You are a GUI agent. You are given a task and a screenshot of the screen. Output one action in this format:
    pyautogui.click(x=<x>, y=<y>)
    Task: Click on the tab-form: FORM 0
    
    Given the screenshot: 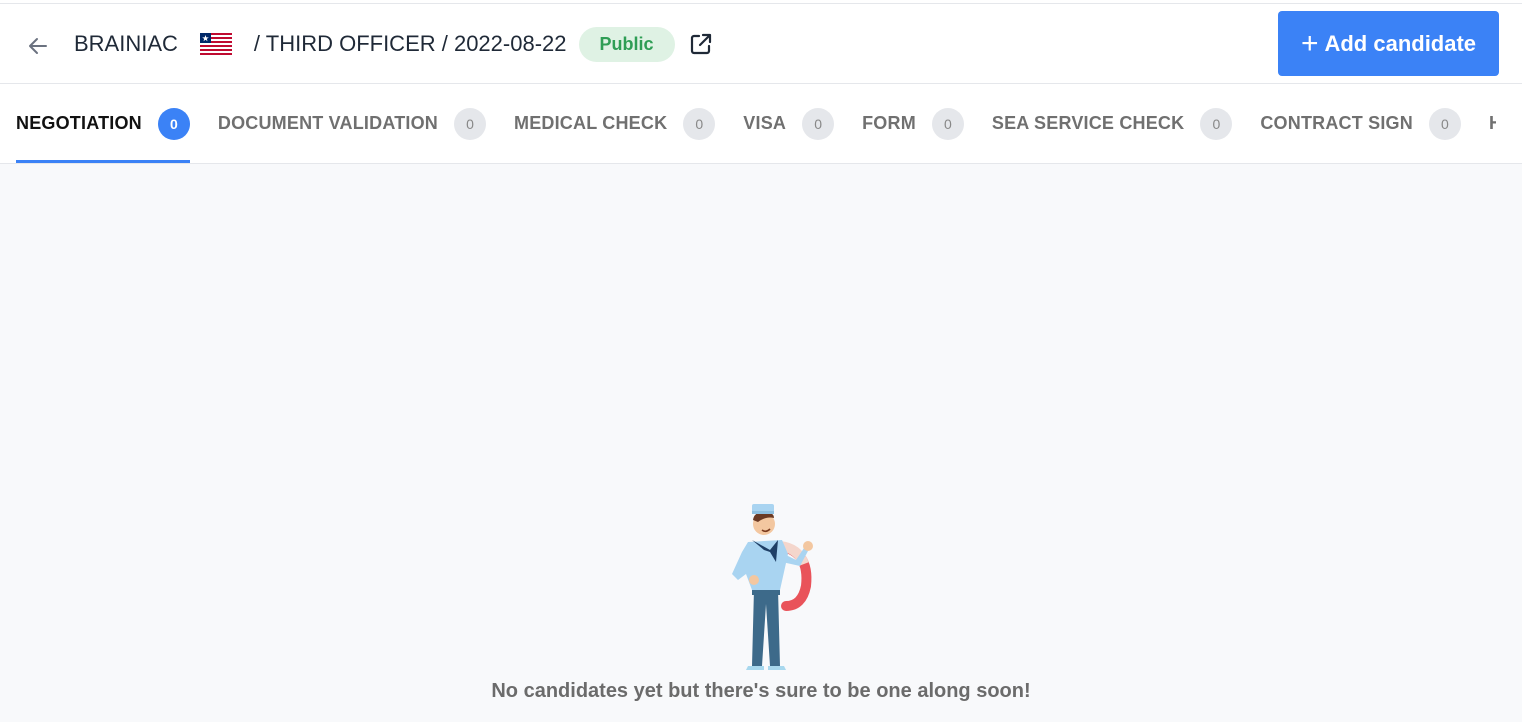 What is the action you would take?
    pyautogui.click(x=913, y=123)
    